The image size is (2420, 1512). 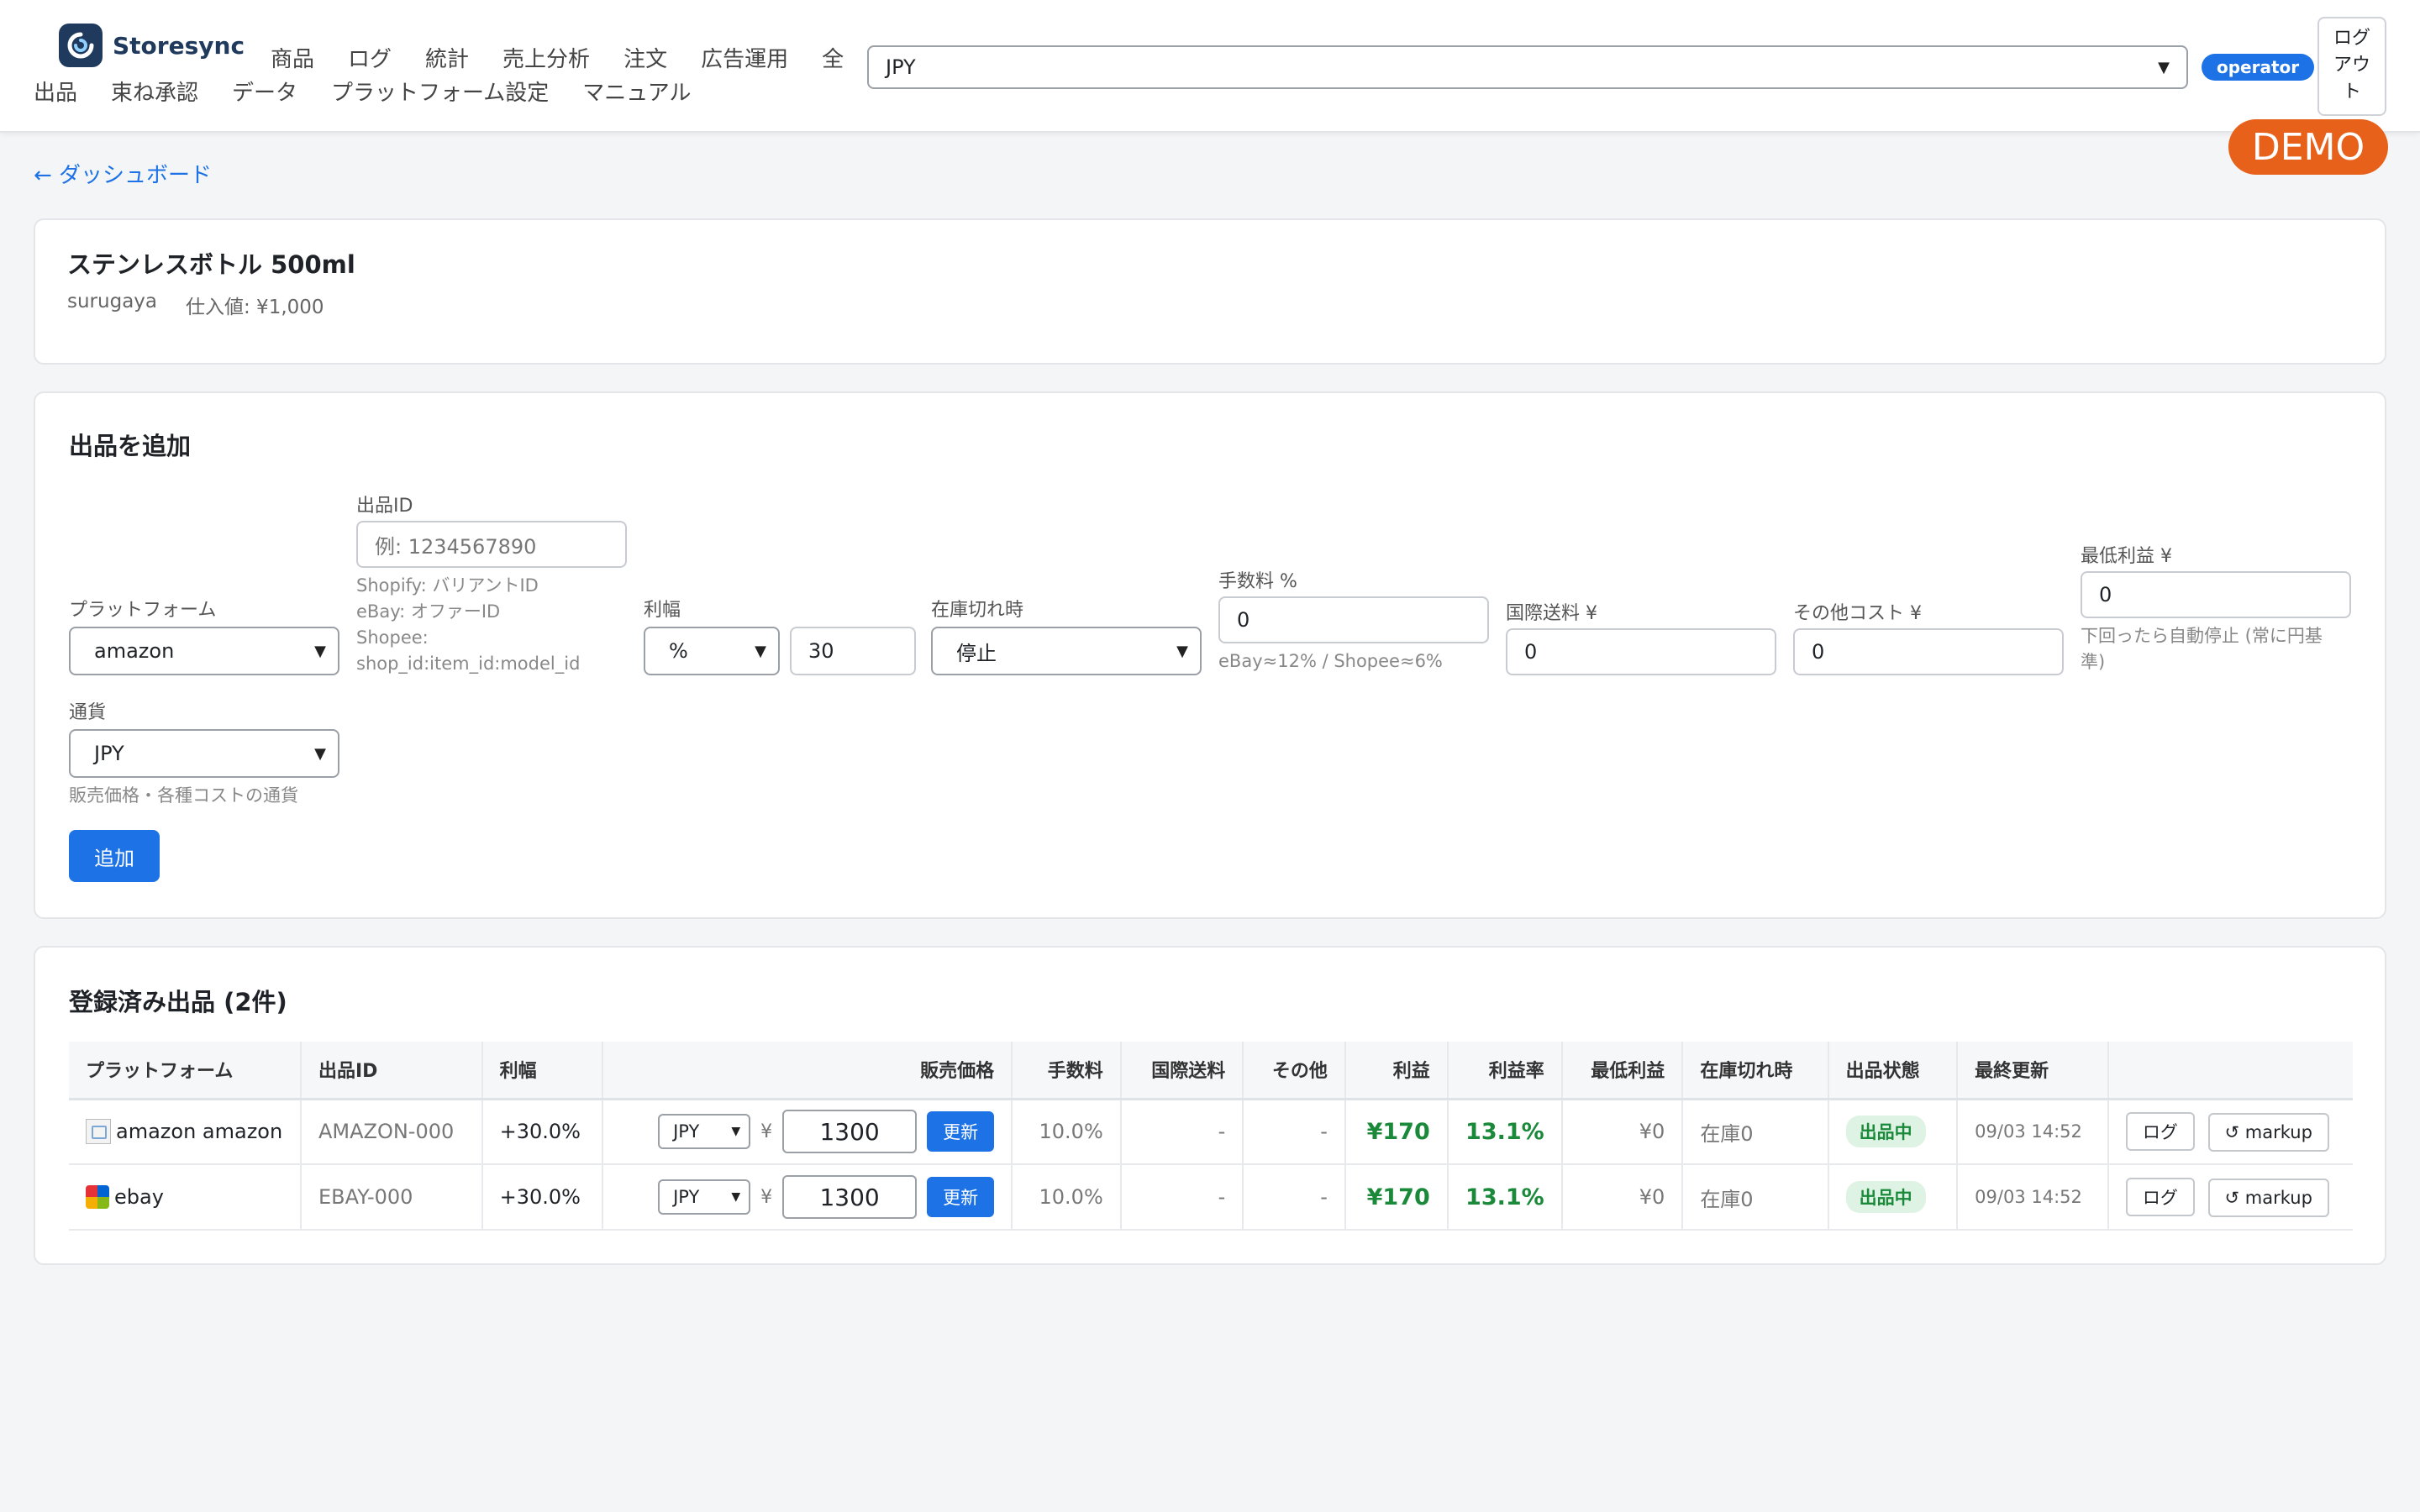 What do you see at coordinates (853, 651) in the screenshot?
I see `margin-value-input: 30` at bounding box center [853, 651].